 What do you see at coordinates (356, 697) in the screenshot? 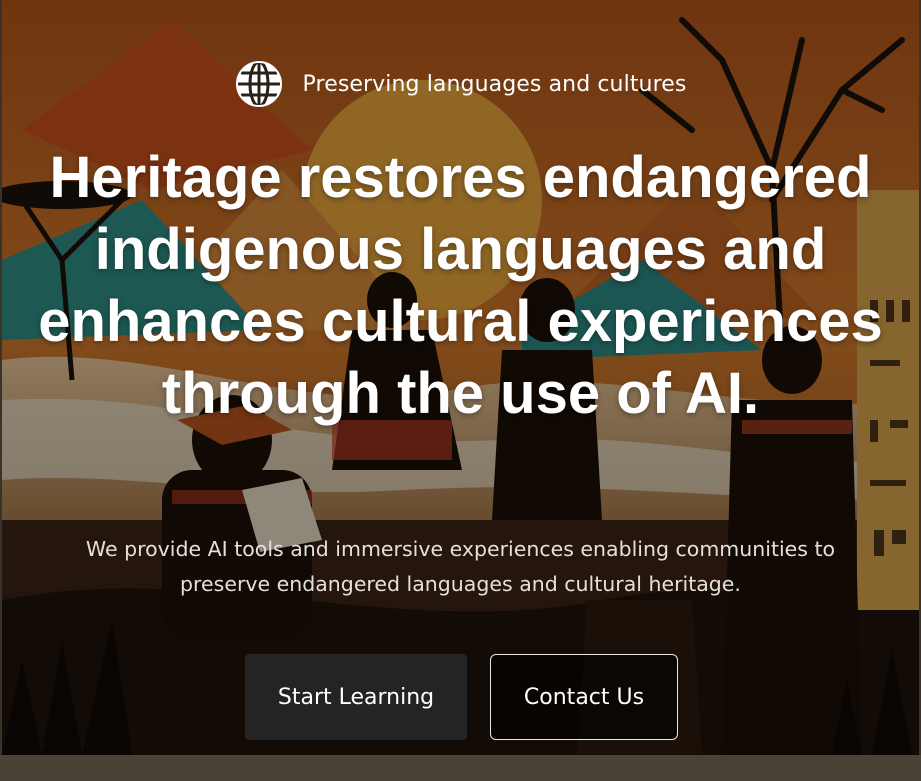
I see `start-learning-button: Start Learning` at bounding box center [356, 697].